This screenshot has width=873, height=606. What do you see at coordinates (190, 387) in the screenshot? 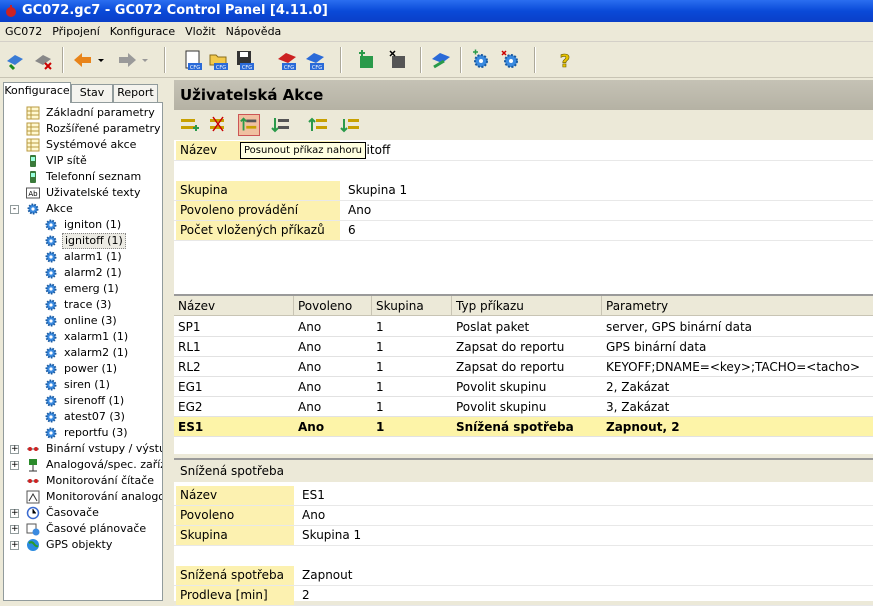
I see `table-cell: EG1` at bounding box center [190, 387].